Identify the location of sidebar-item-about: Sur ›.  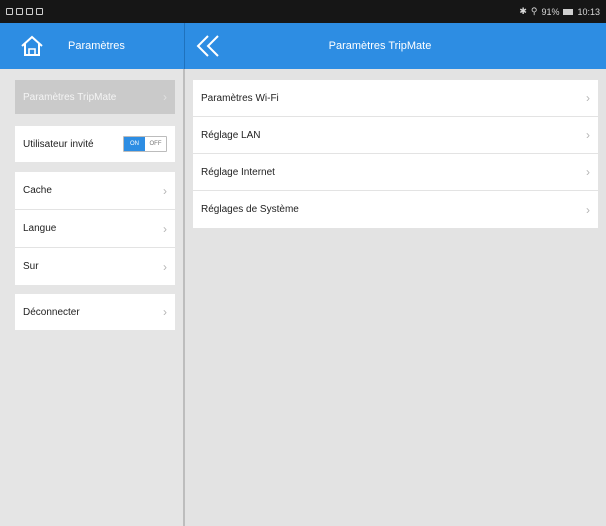
(95, 266).